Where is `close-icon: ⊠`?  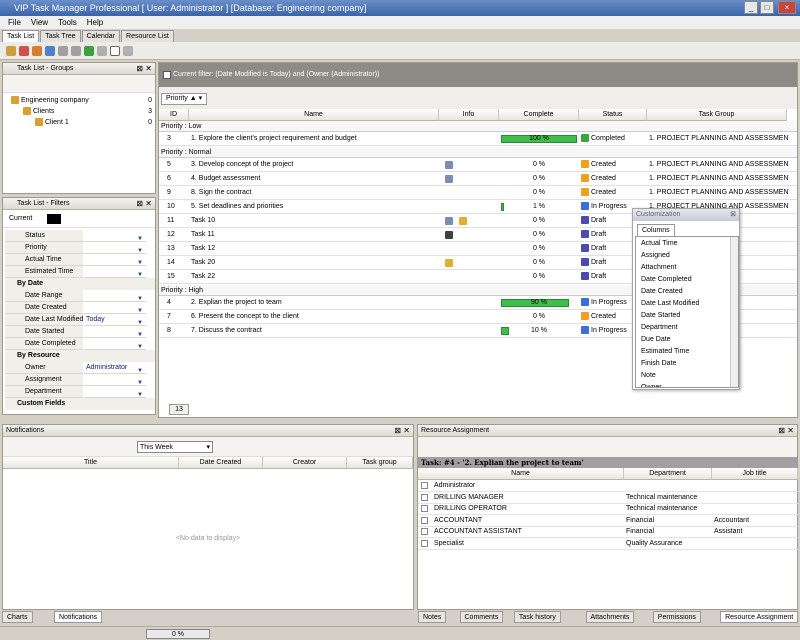
close-icon: ⊠ is located at coordinates (733, 215).